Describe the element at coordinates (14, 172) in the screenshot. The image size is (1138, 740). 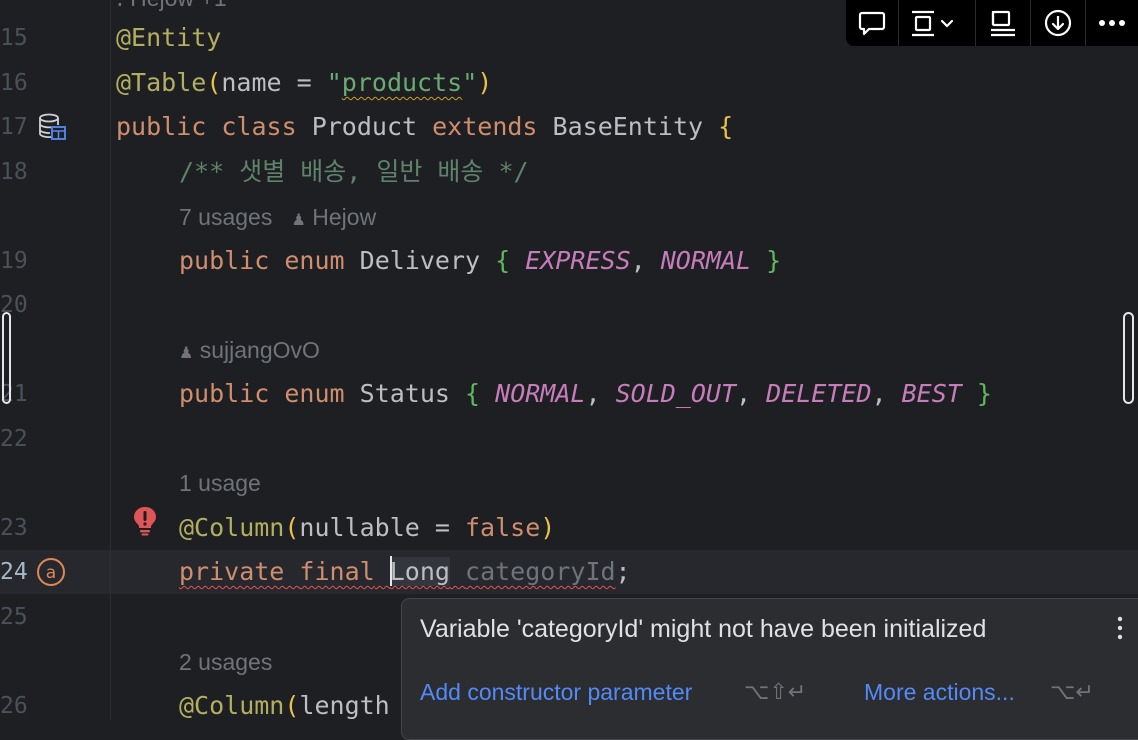
I see `line-number: 18` at that location.